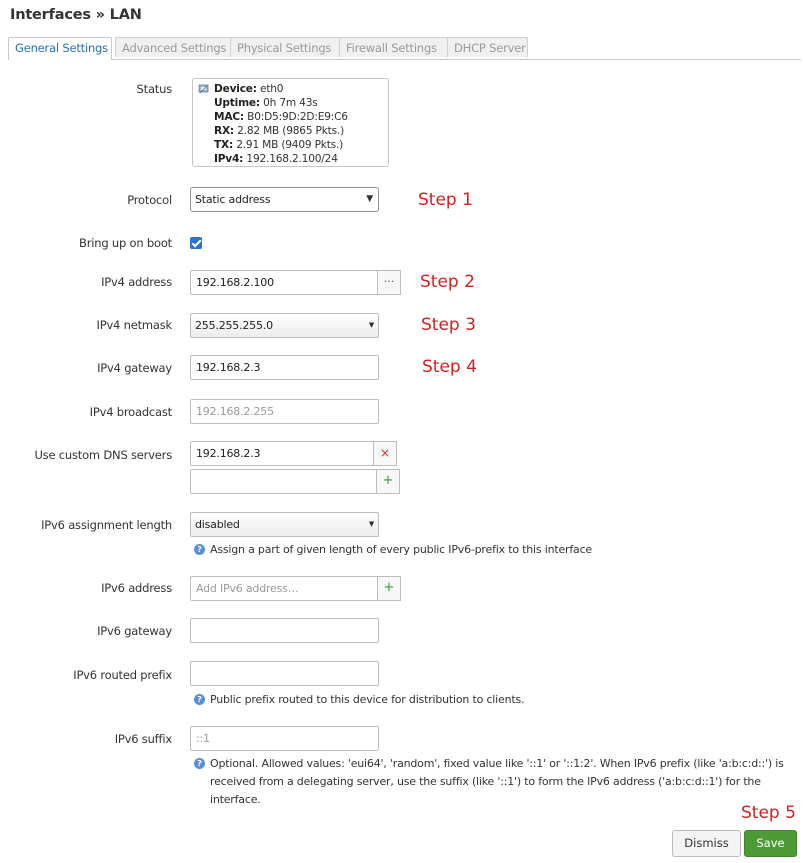 The width and height of the screenshot is (803, 863). What do you see at coordinates (389, 282) in the screenshot?
I see `ipv4-address-more-button: ···` at bounding box center [389, 282].